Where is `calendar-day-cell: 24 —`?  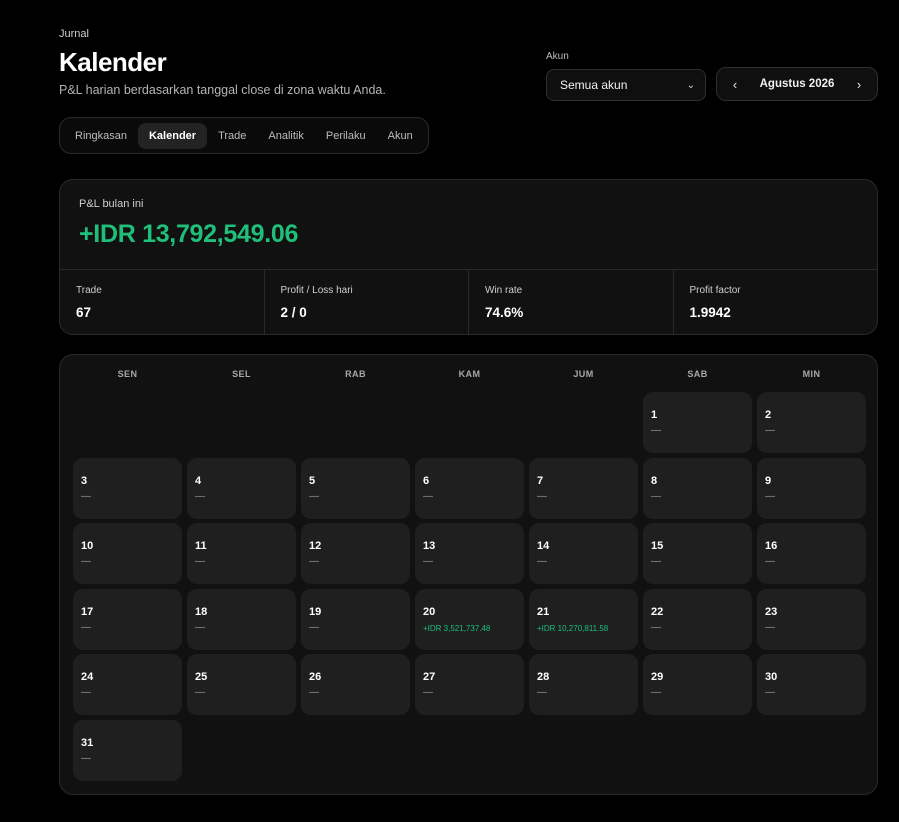 calendar-day-cell: 24 — is located at coordinates (127, 684).